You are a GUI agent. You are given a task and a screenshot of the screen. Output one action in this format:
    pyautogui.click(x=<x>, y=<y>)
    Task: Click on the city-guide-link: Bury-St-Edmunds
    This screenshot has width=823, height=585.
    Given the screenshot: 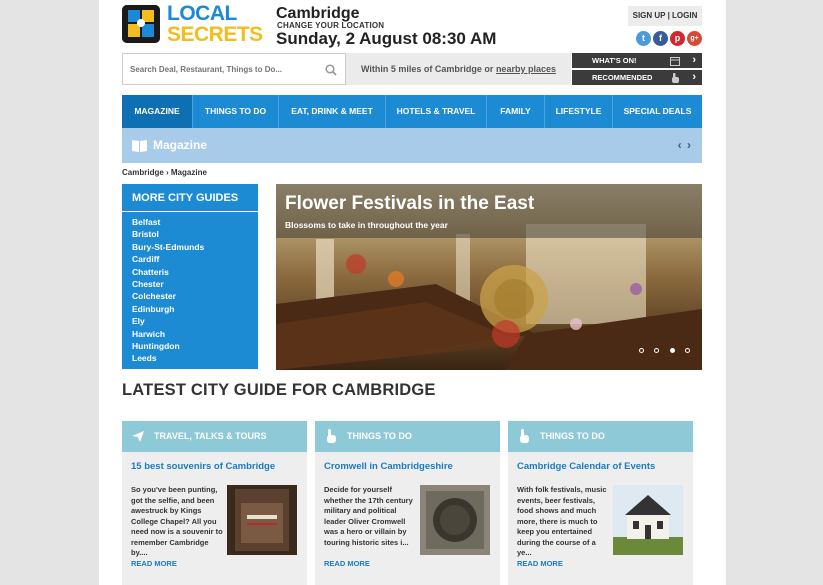 What is the action you would take?
    pyautogui.click(x=168, y=247)
    